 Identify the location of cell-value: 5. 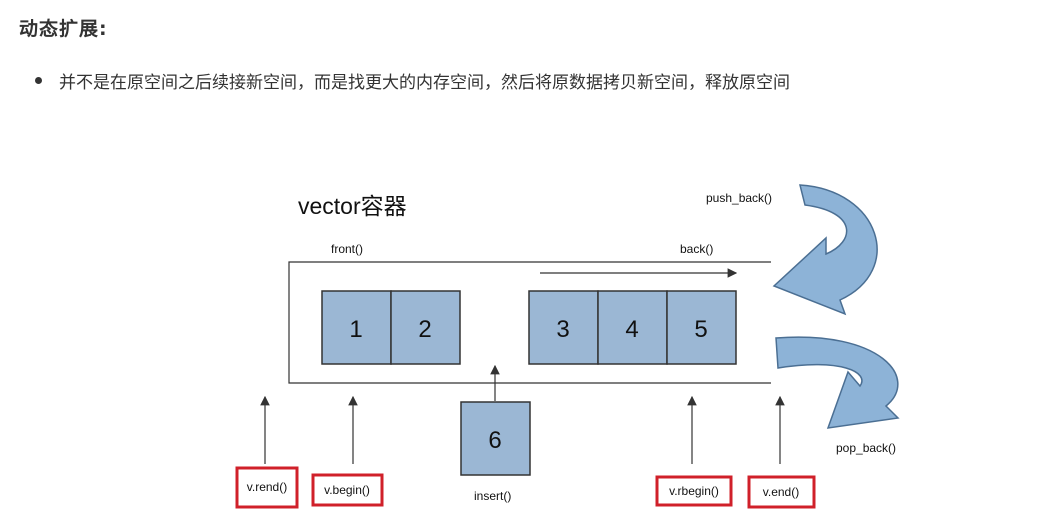
(700, 329).